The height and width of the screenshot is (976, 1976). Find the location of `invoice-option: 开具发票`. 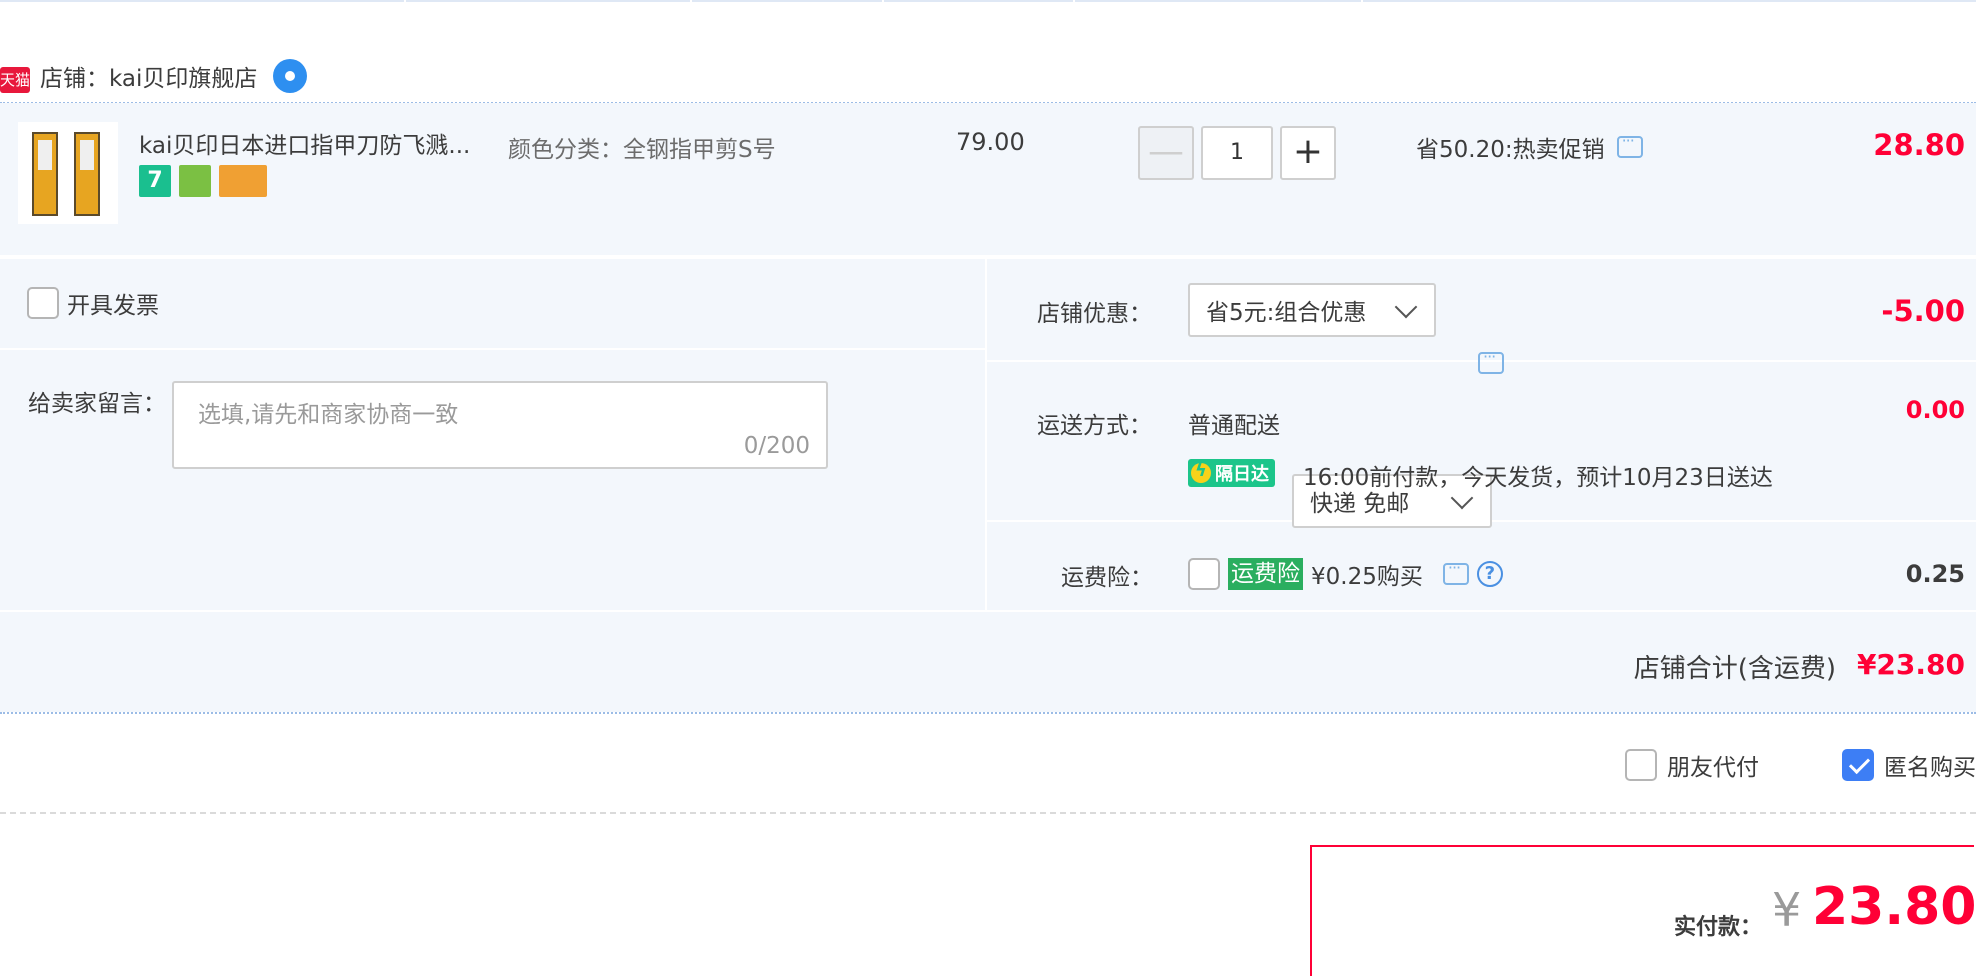

invoice-option: 开具发票 is located at coordinates (93, 303).